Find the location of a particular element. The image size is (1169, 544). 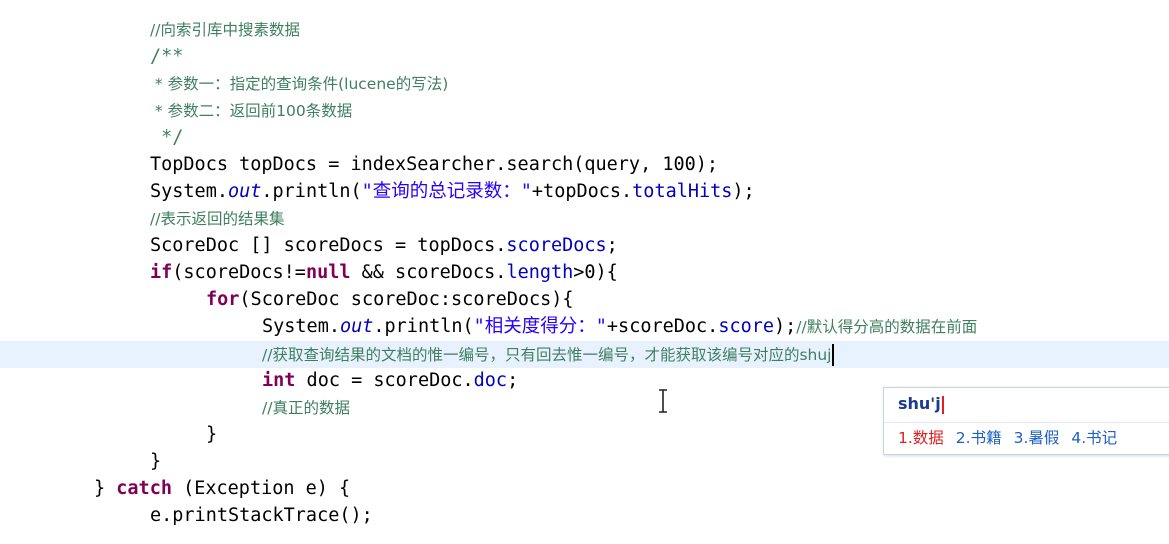

code-token: * 参数一：指定的查询条件(lucene的写法) is located at coordinates (299, 84).